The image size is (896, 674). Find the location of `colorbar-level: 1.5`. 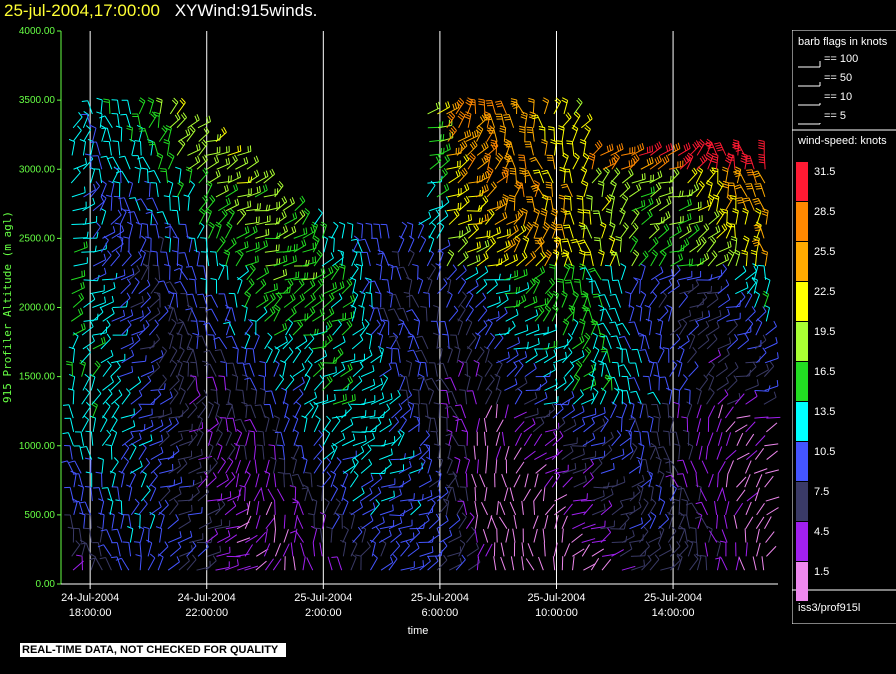

colorbar-level: 1.5 is located at coordinates (822, 572).